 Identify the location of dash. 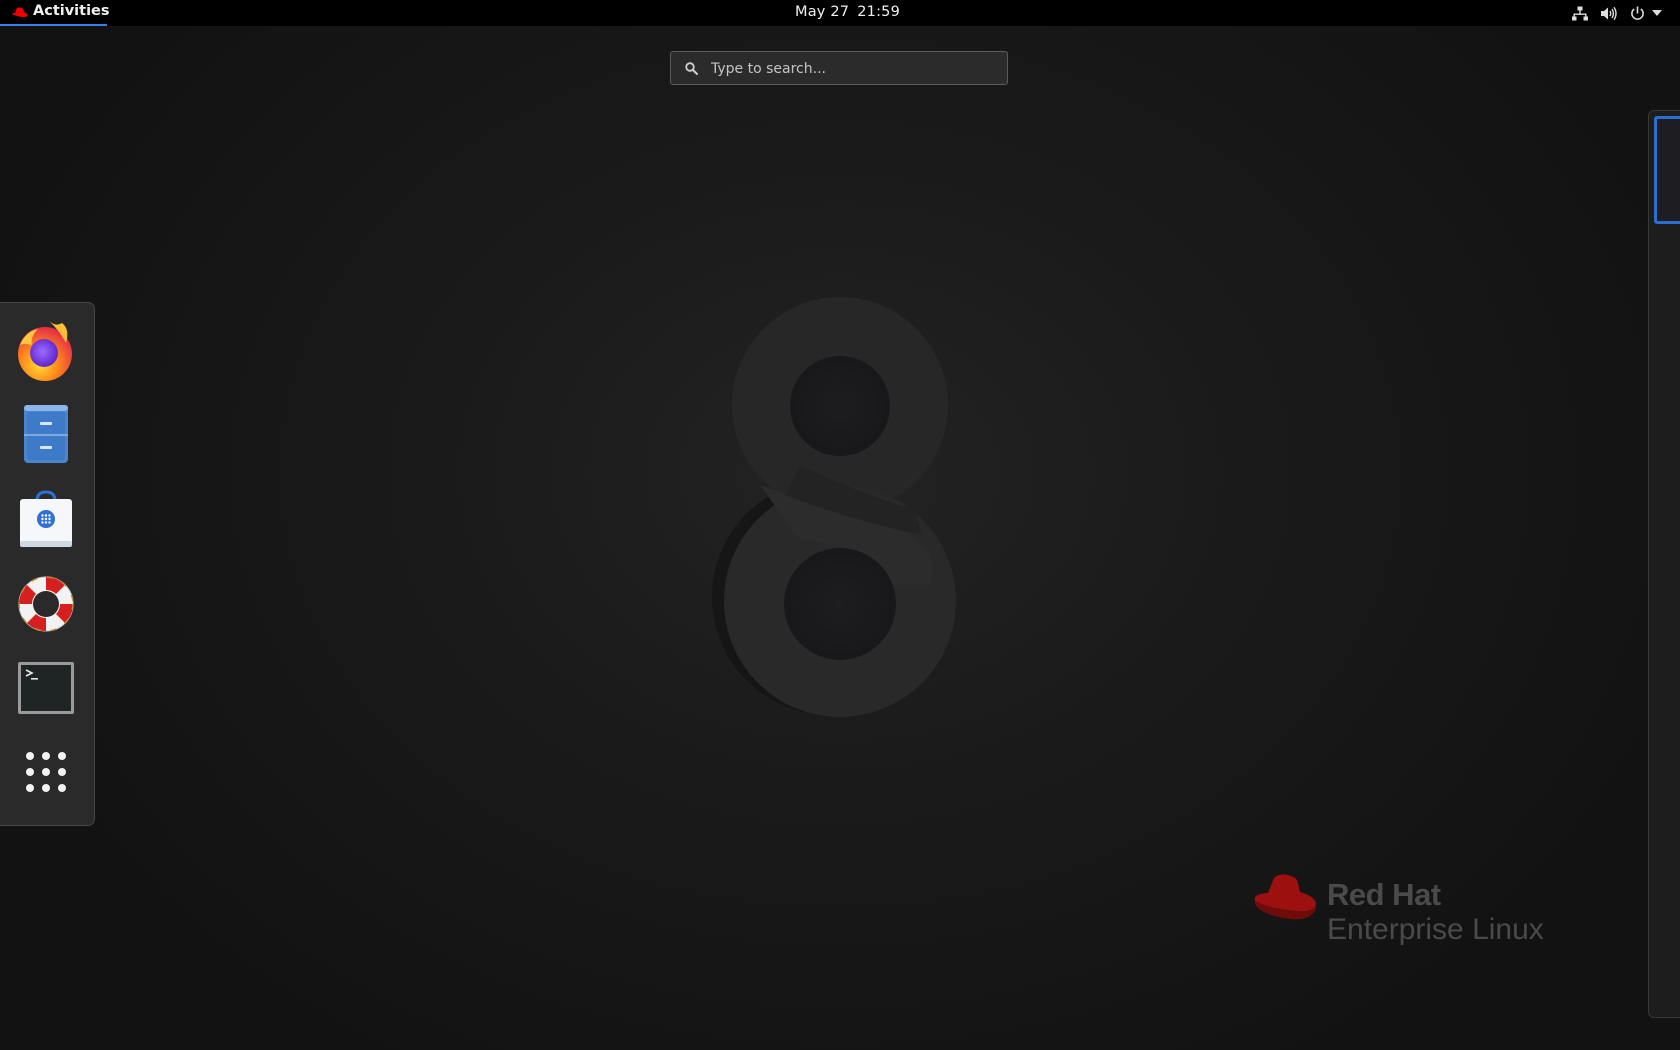
(47, 564).